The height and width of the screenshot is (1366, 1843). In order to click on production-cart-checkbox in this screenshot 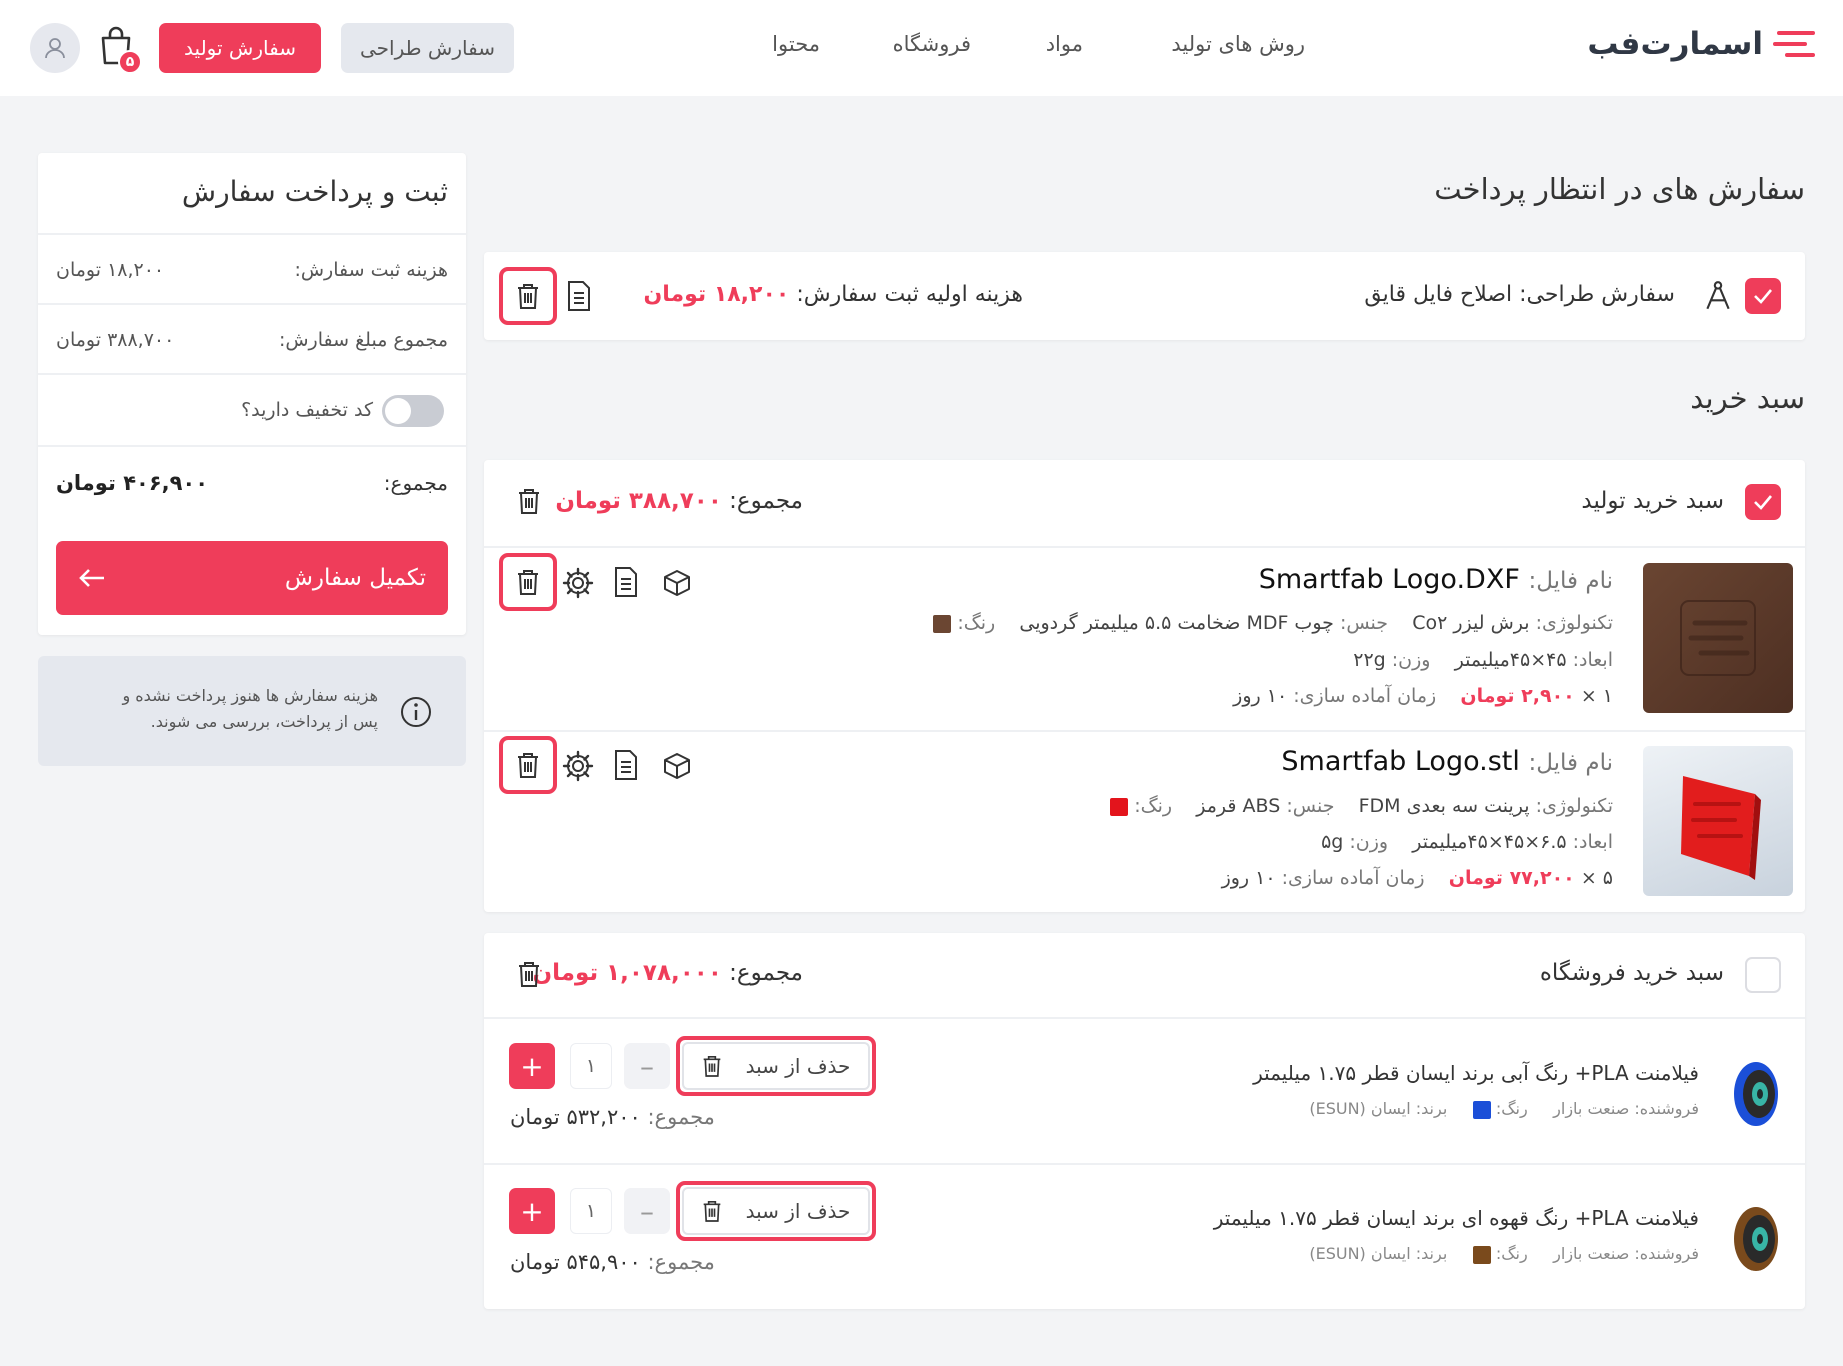, I will do `click(1763, 502)`.